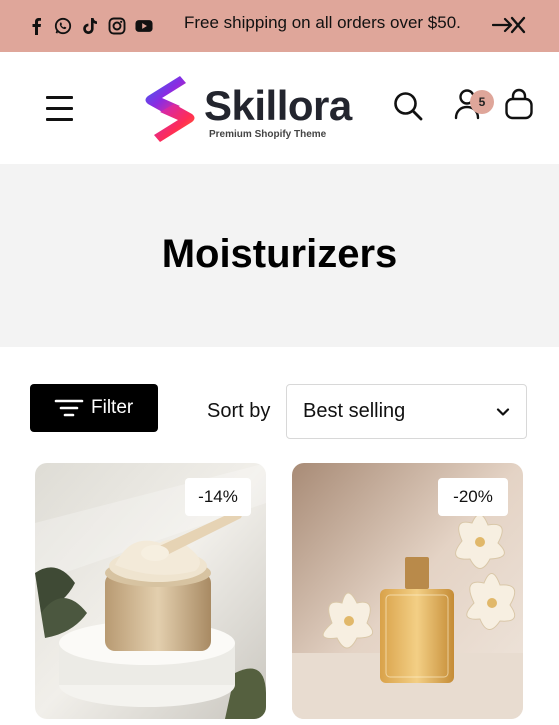  Describe the element at coordinates (503, 412) in the screenshot. I see `chevron-down-icon` at that location.